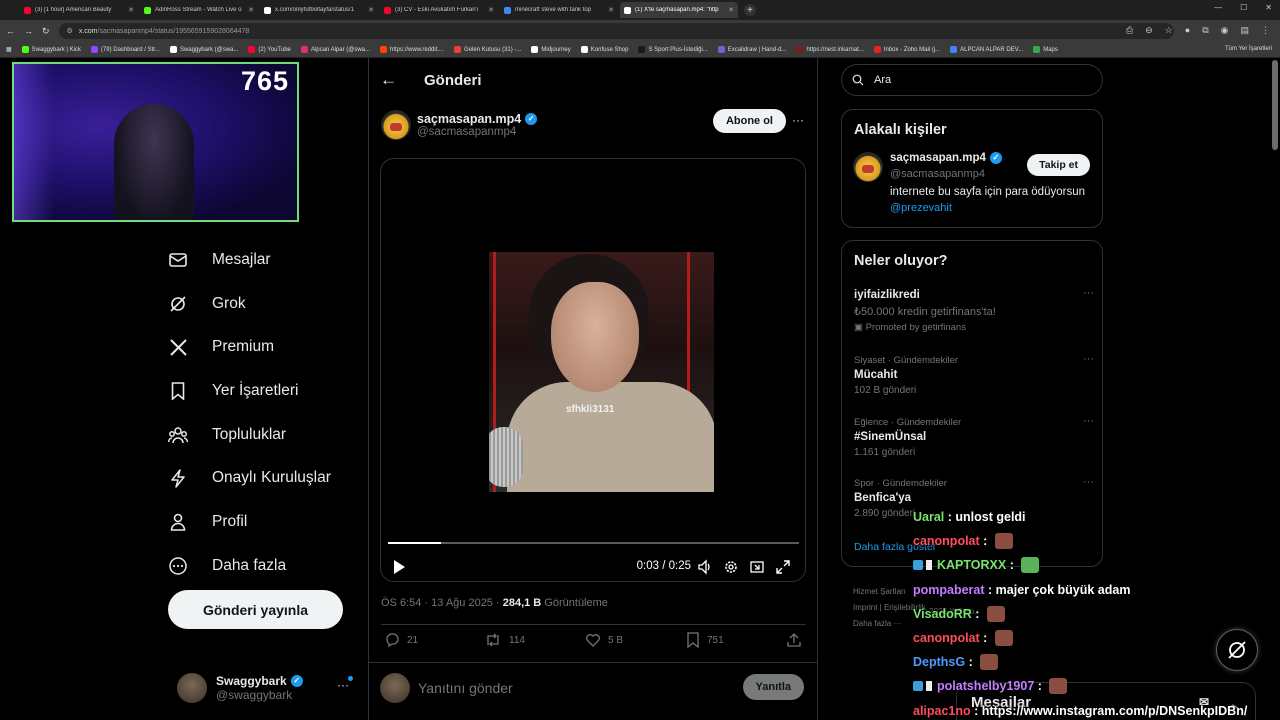 This screenshot has width=1280, height=720. What do you see at coordinates (255, 609) in the screenshot?
I see `post-button: Gönderi yayınla` at bounding box center [255, 609].